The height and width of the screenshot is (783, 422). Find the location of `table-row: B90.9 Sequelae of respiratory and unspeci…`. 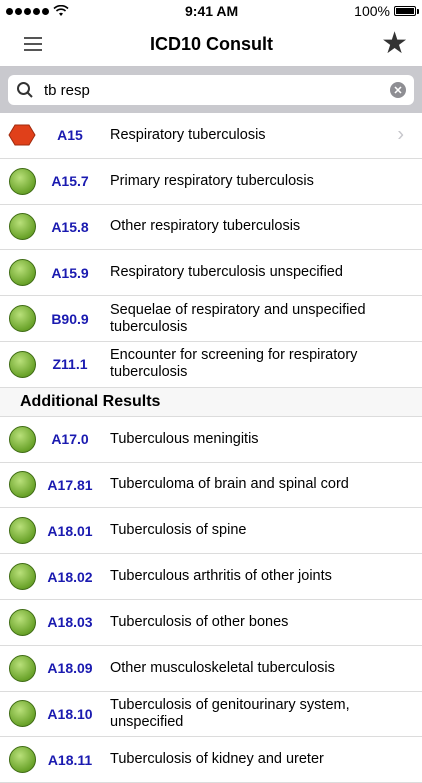

table-row: B90.9 Sequelae of respiratory and unspeci… is located at coordinates (211, 319).